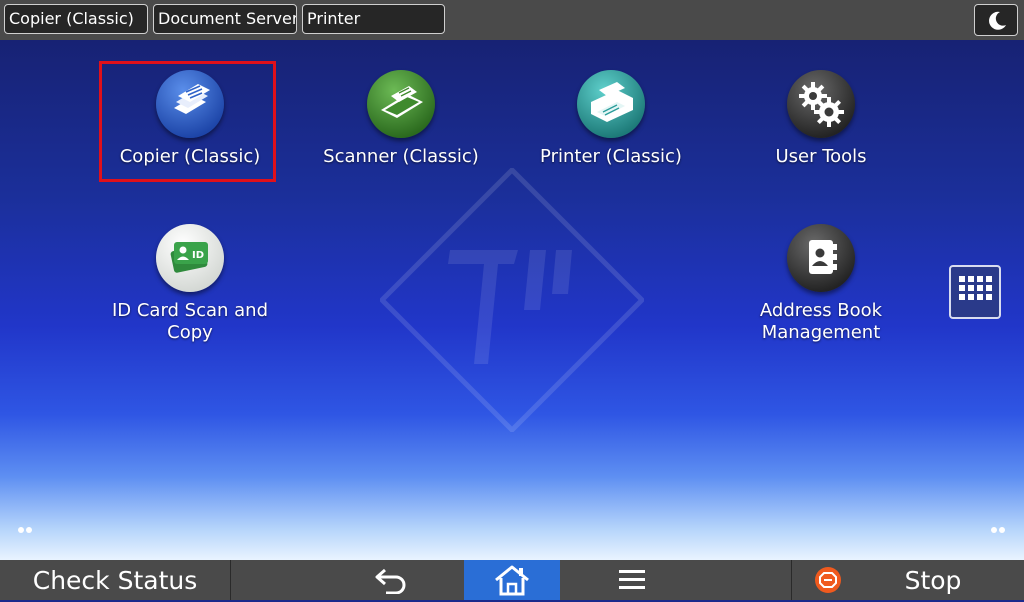 The image size is (1024, 602). I want to click on gears-icon, so click(821, 104).